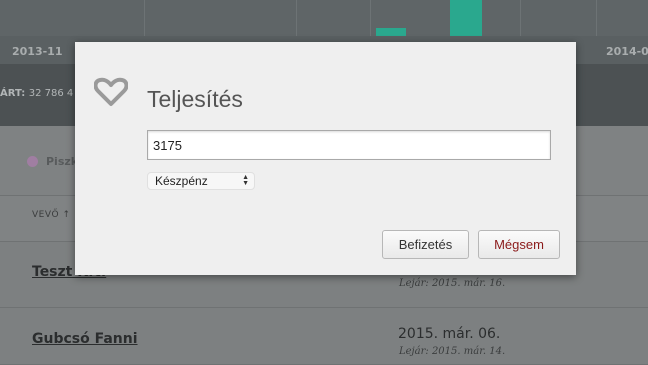  Describe the element at coordinates (111, 91) in the screenshot. I see `heart-icon` at that location.